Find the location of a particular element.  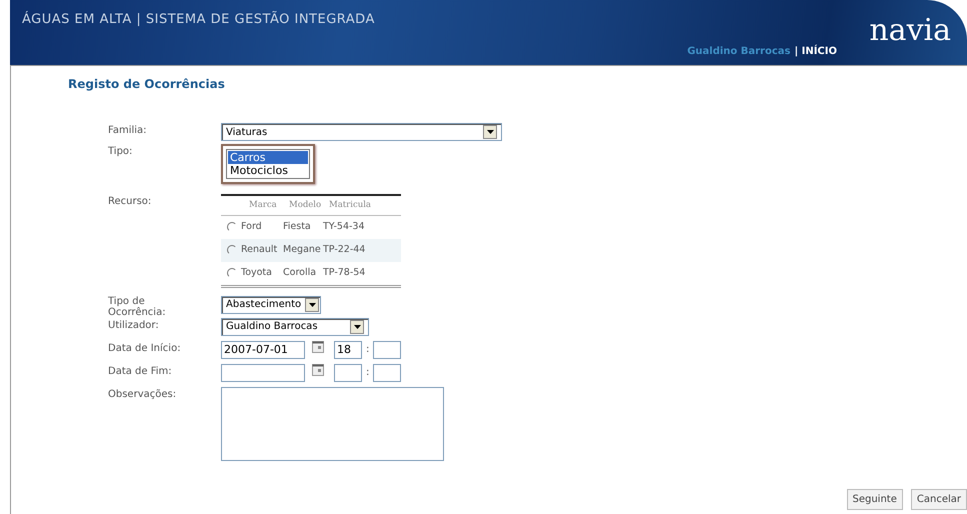

user-name: Gualdino Barrocas is located at coordinates (738, 51).